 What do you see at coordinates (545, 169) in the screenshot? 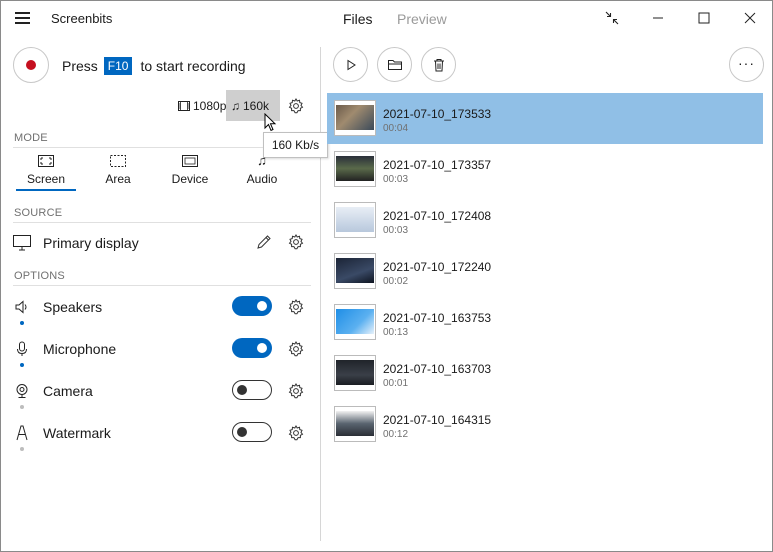
I see `file-item: 2021-07-10_173357 00:03` at bounding box center [545, 169].